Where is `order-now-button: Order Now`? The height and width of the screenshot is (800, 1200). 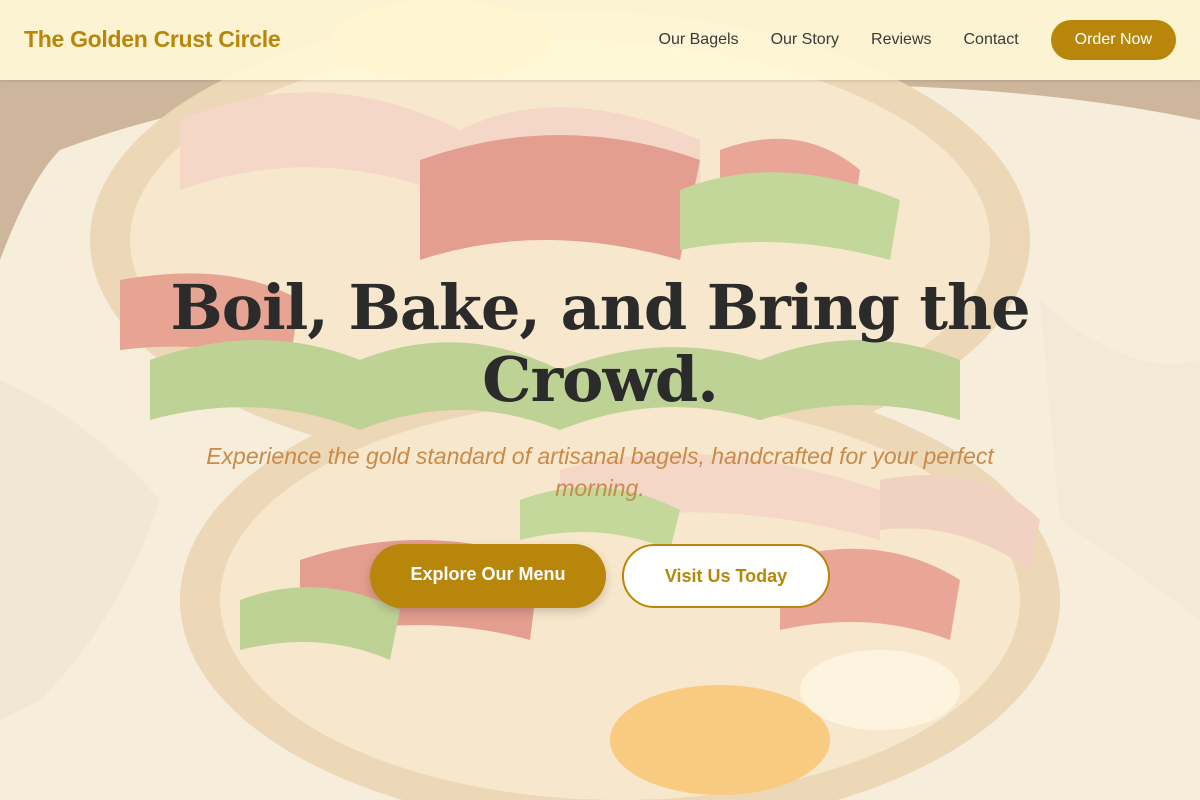
order-now-button: Order Now is located at coordinates (1113, 40).